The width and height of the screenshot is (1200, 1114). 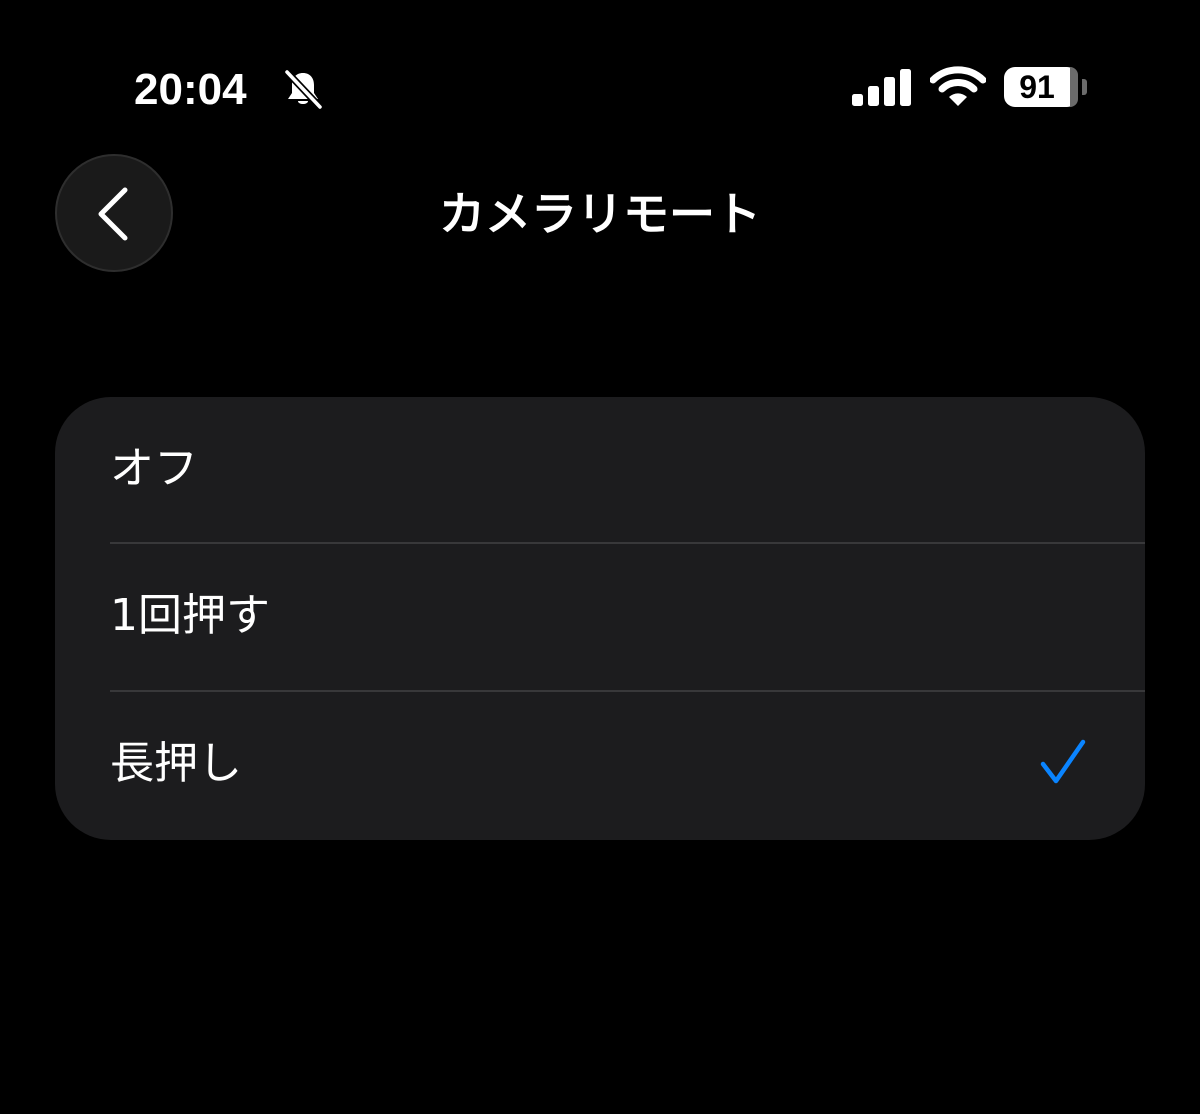 I want to click on wifi-icon, so click(x=958, y=86).